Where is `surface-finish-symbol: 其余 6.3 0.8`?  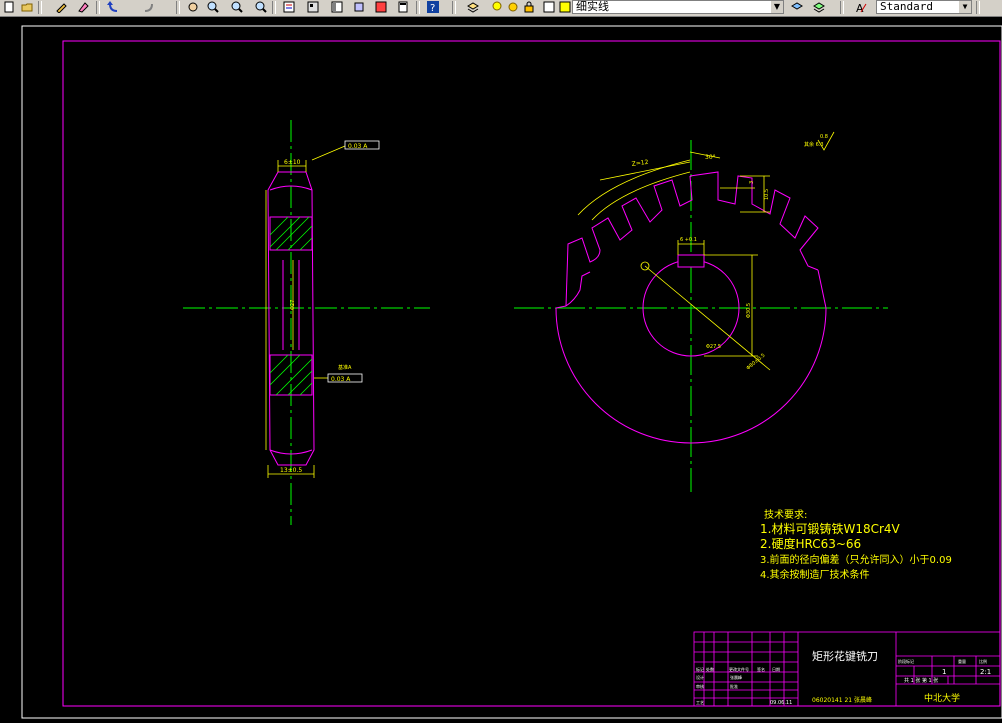
surface-finish-symbol: 其余 6.3 0.8 is located at coordinates (819, 141).